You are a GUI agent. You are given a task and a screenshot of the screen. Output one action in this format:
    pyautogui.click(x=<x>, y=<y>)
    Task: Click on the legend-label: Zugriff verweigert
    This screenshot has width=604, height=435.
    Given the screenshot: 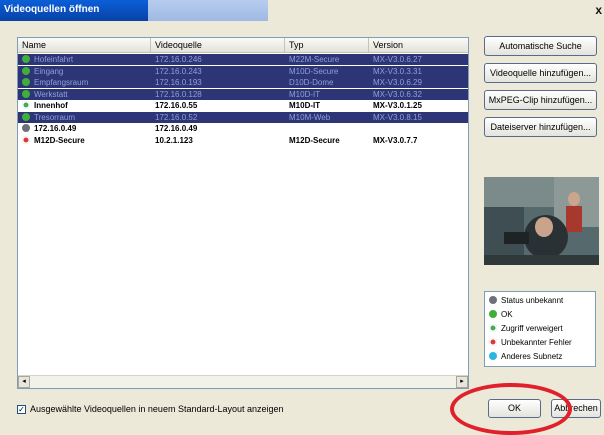 What is the action you would take?
    pyautogui.click(x=532, y=328)
    